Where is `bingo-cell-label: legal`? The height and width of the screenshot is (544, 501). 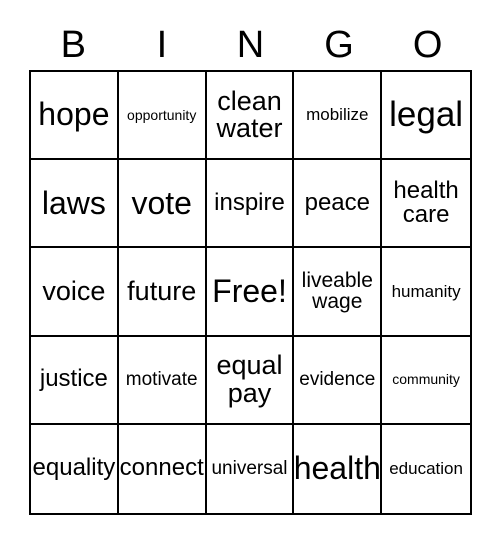
bingo-cell-label: legal is located at coordinates (426, 114).